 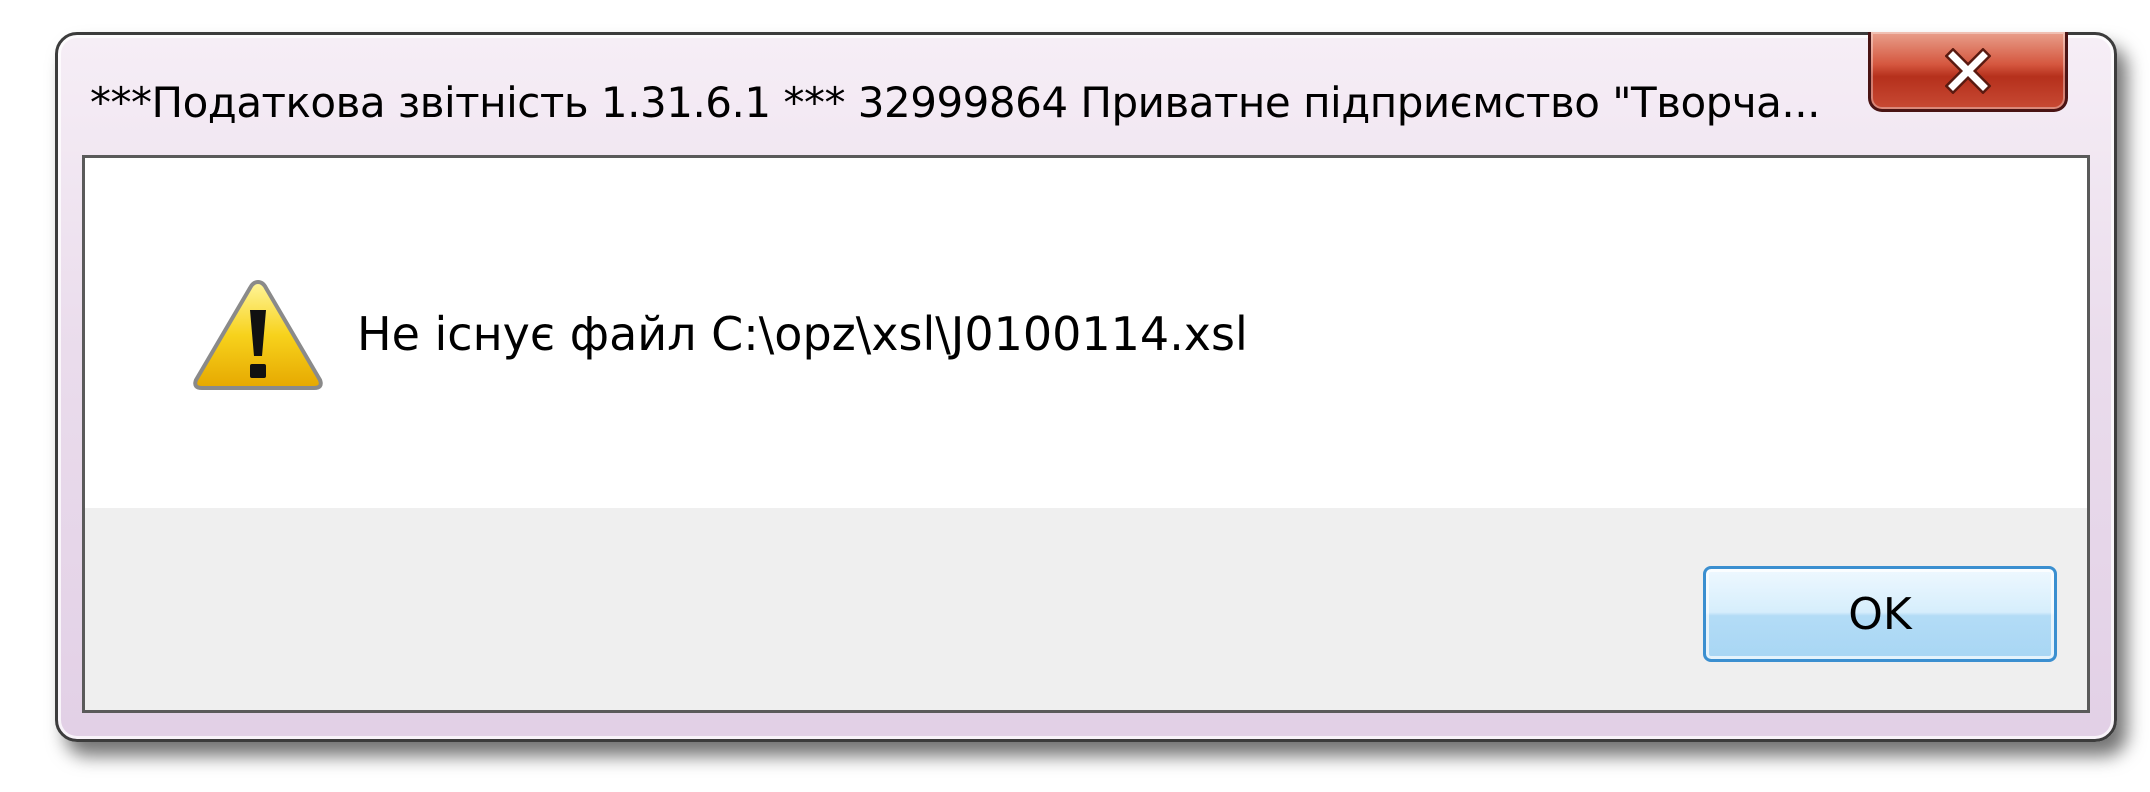 I want to click on ok-button: OK, so click(x=1880, y=614).